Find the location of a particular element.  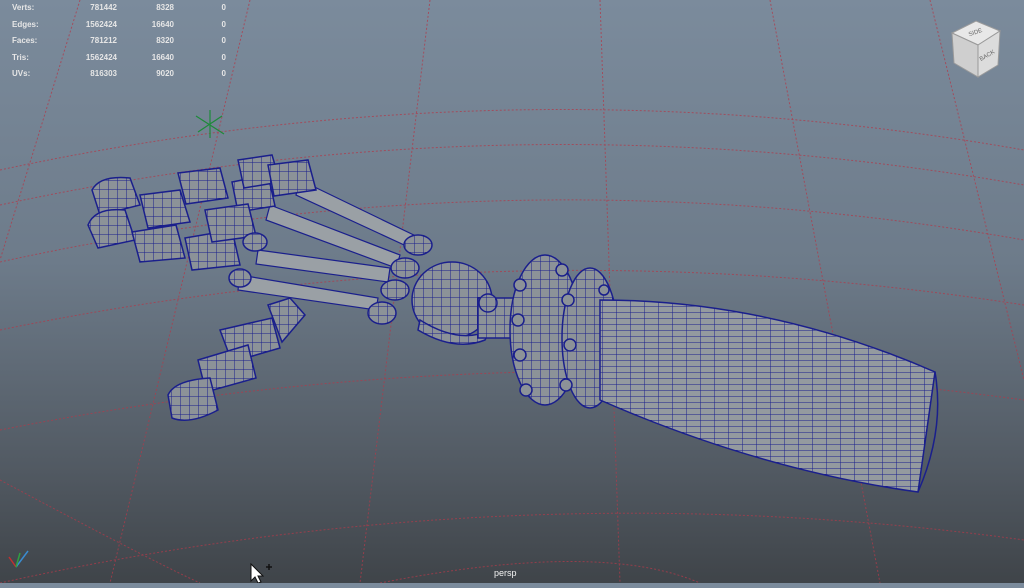

hud-selection: 8320 is located at coordinates (165, 41).